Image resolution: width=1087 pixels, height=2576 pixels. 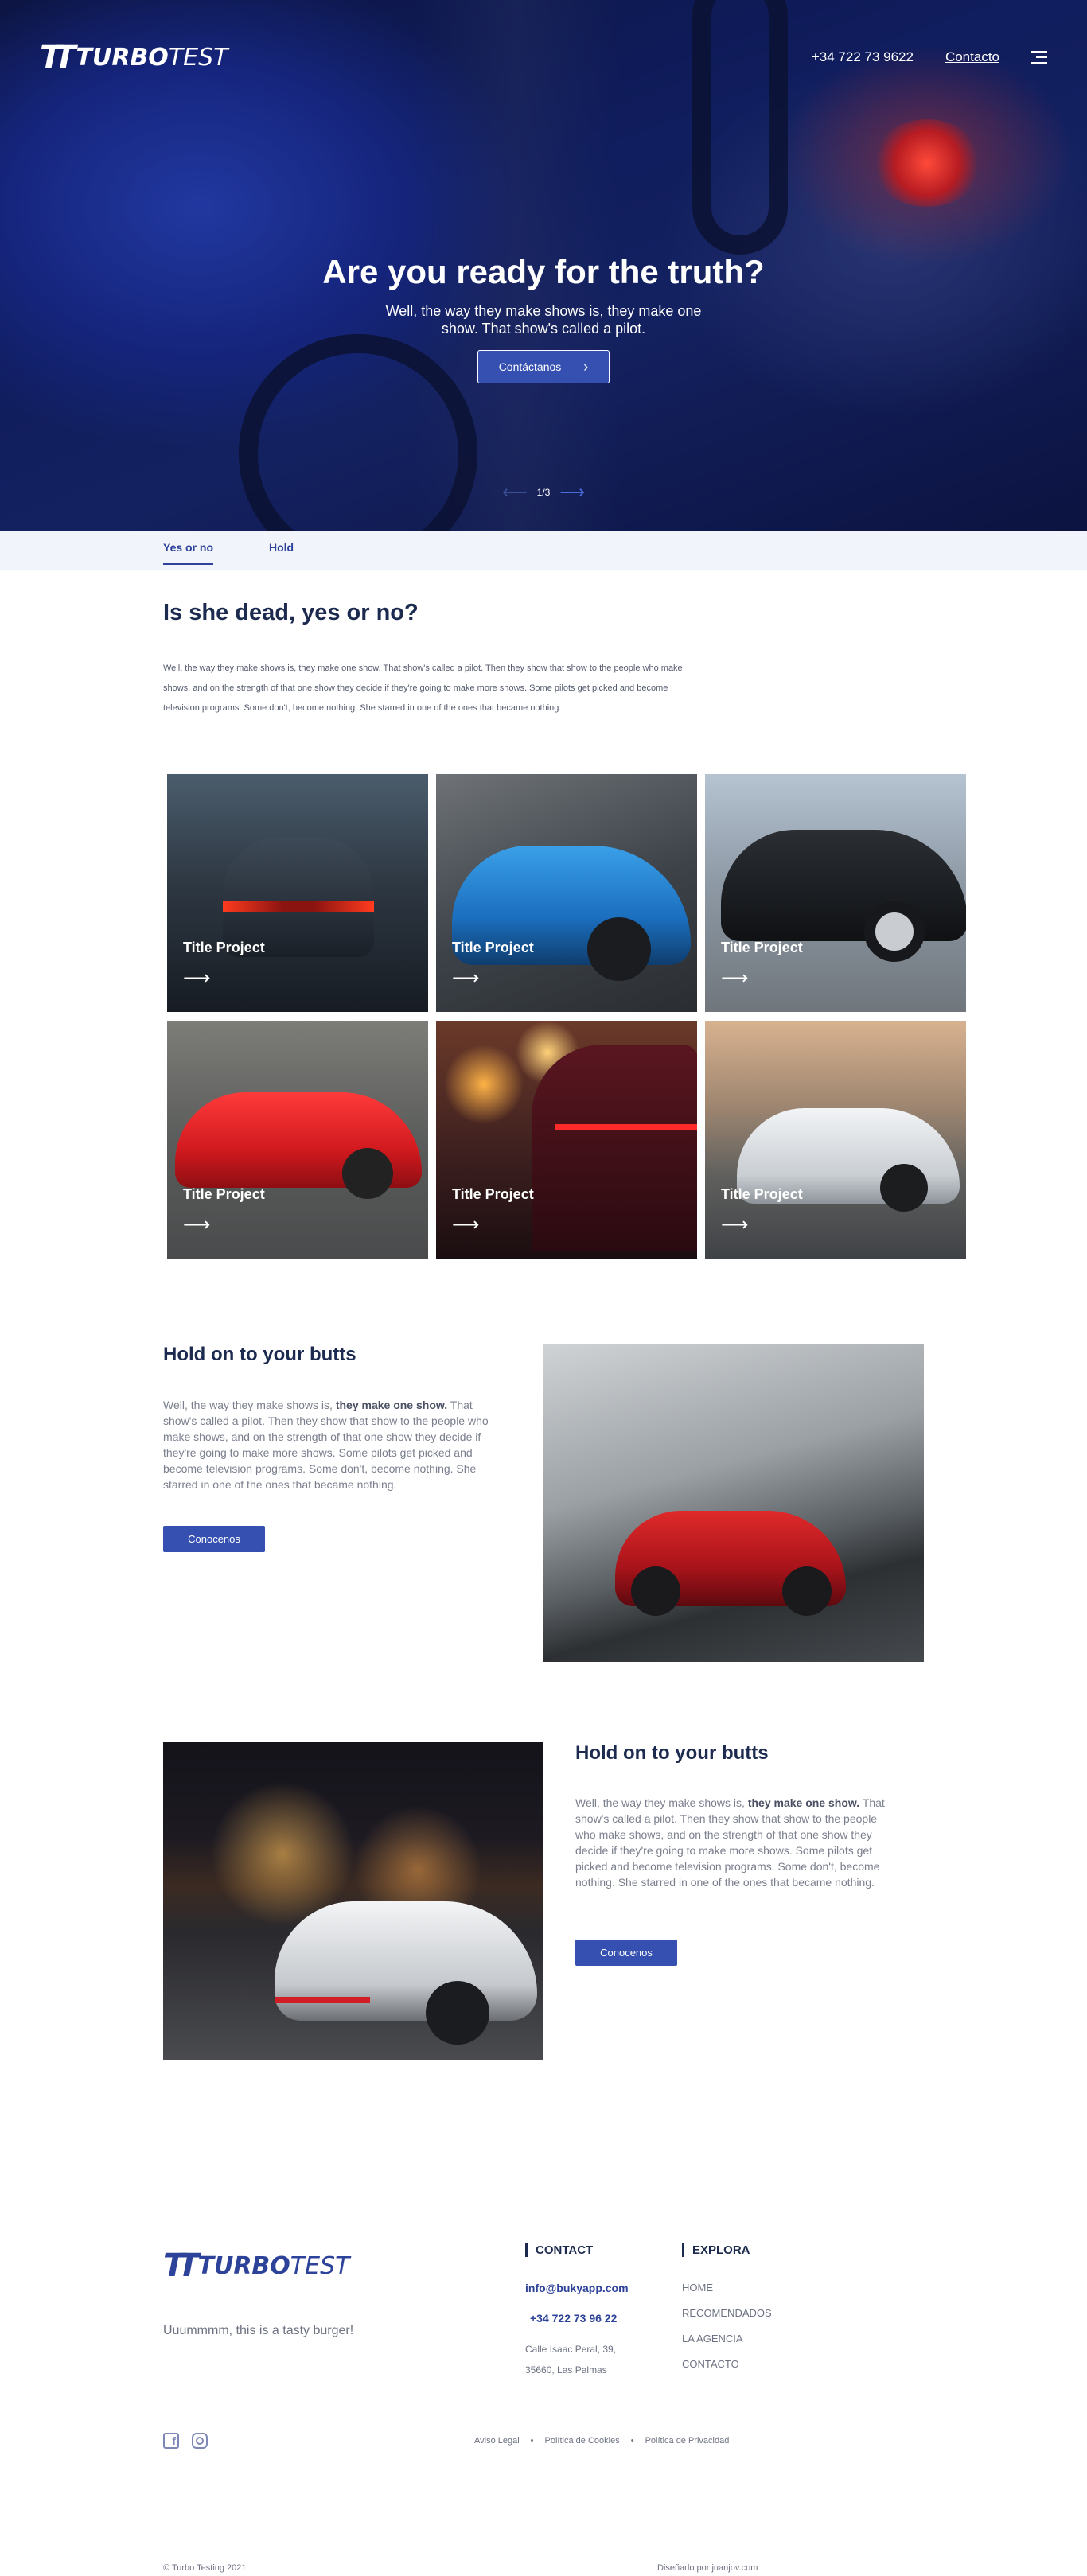 I want to click on feature-2-photo, so click(x=353, y=1901).